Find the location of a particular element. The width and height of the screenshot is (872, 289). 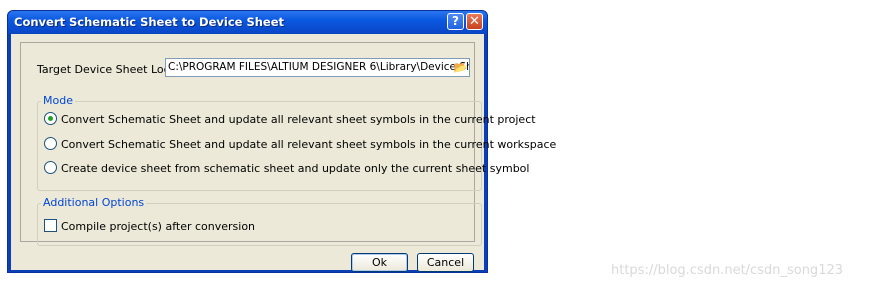

radio-device-sheet is located at coordinates (50, 167).